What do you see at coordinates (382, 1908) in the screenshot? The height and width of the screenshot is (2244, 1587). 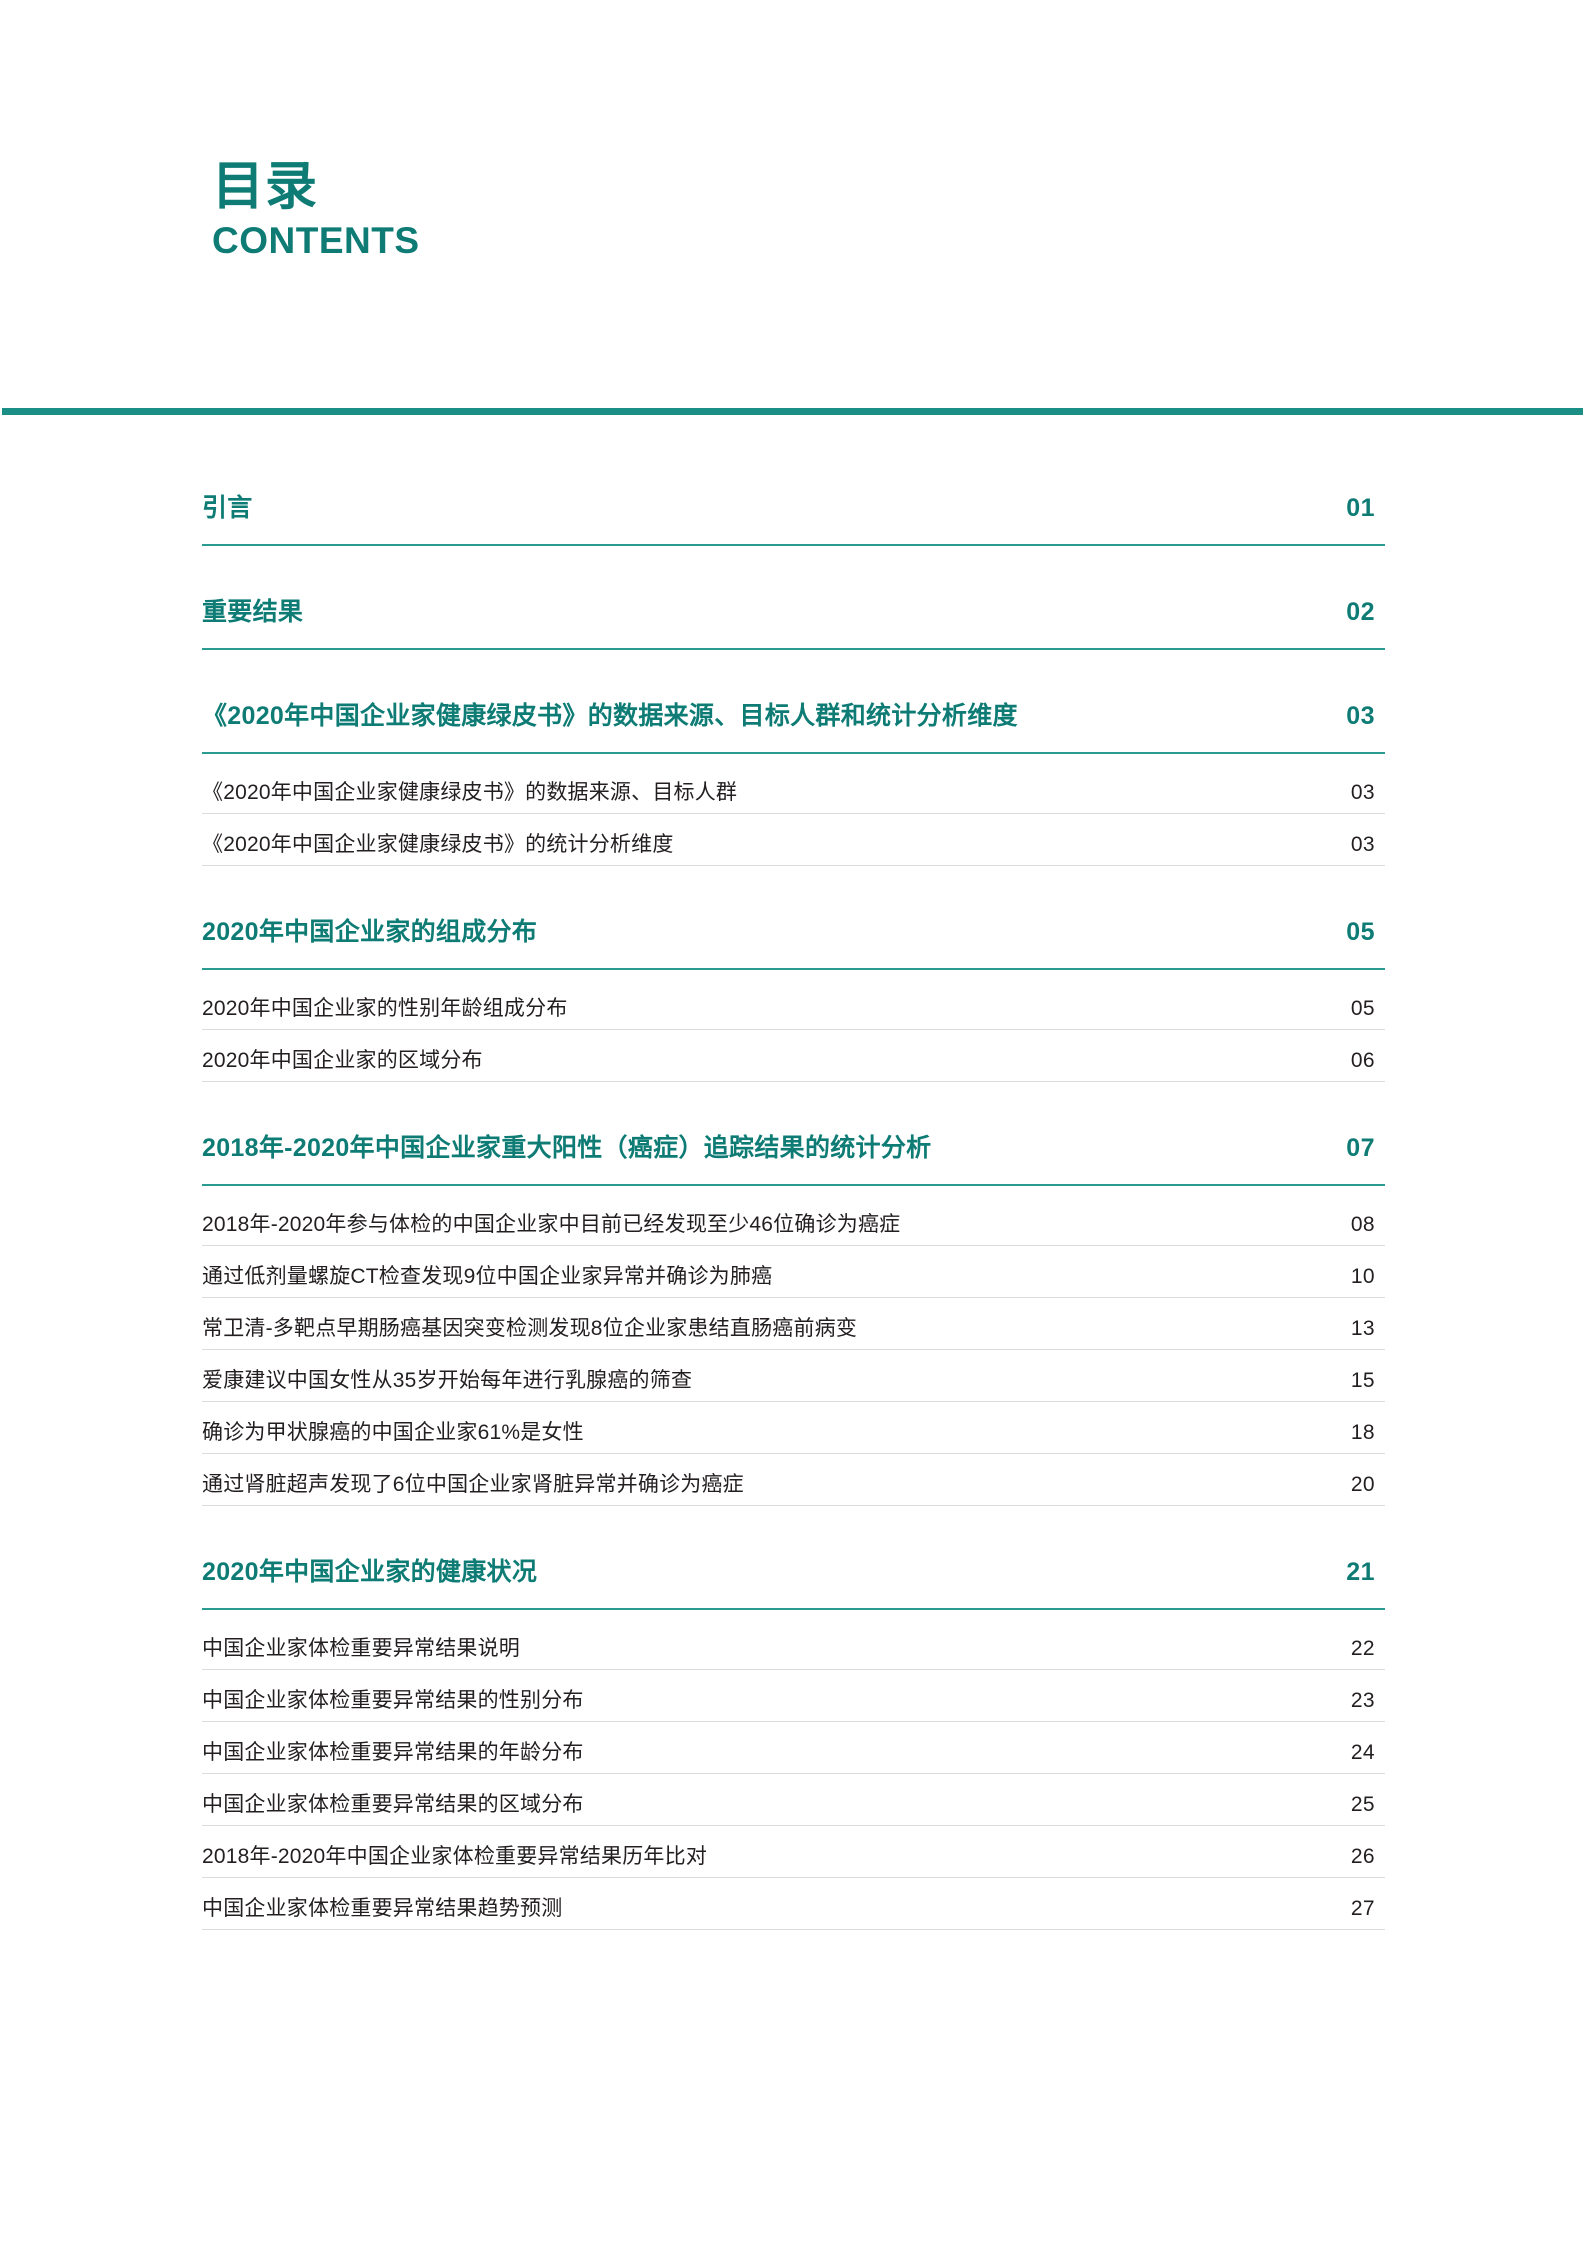 I see `toc-subitem-label: 中国企业家体检重要异常结果趋势预测` at bounding box center [382, 1908].